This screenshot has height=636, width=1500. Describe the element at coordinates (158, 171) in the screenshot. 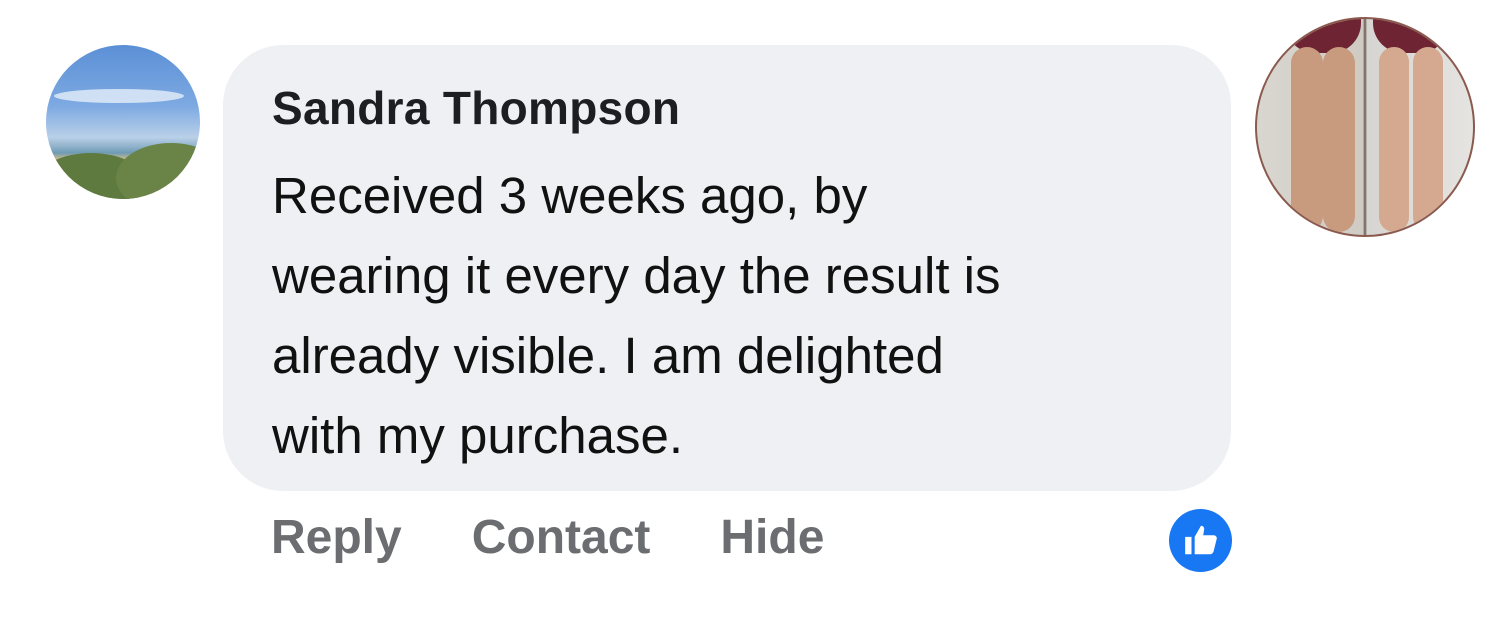

I see `avatar-bush` at that location.